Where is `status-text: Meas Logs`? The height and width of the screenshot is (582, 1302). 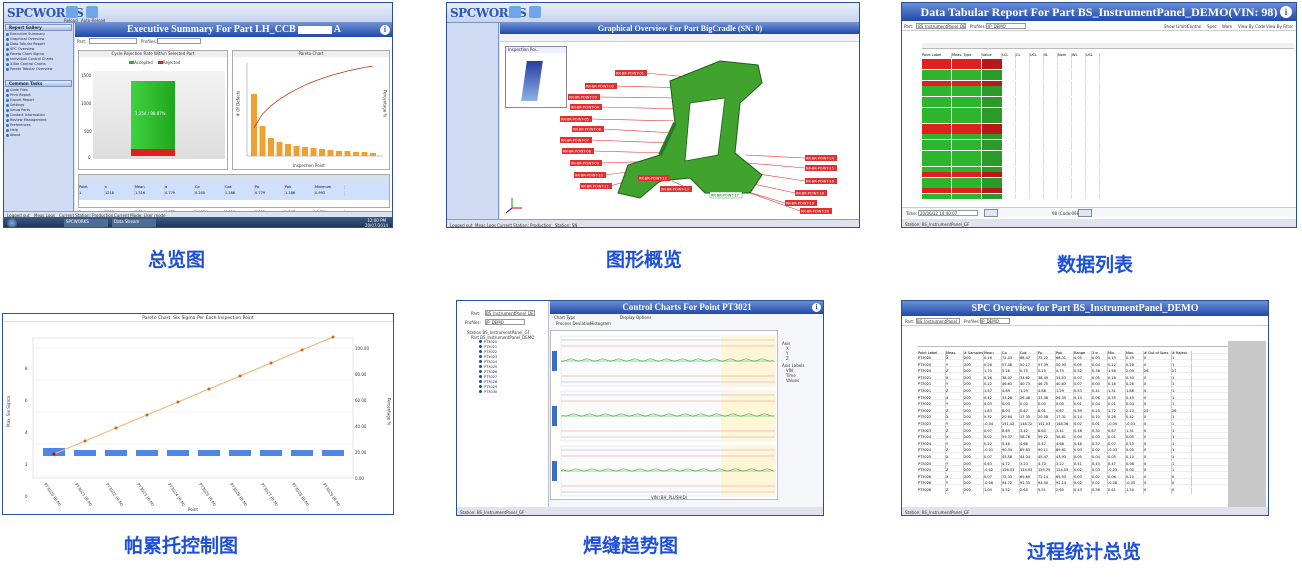 status-text: Meas Logs is located at coordinates (485, 225).